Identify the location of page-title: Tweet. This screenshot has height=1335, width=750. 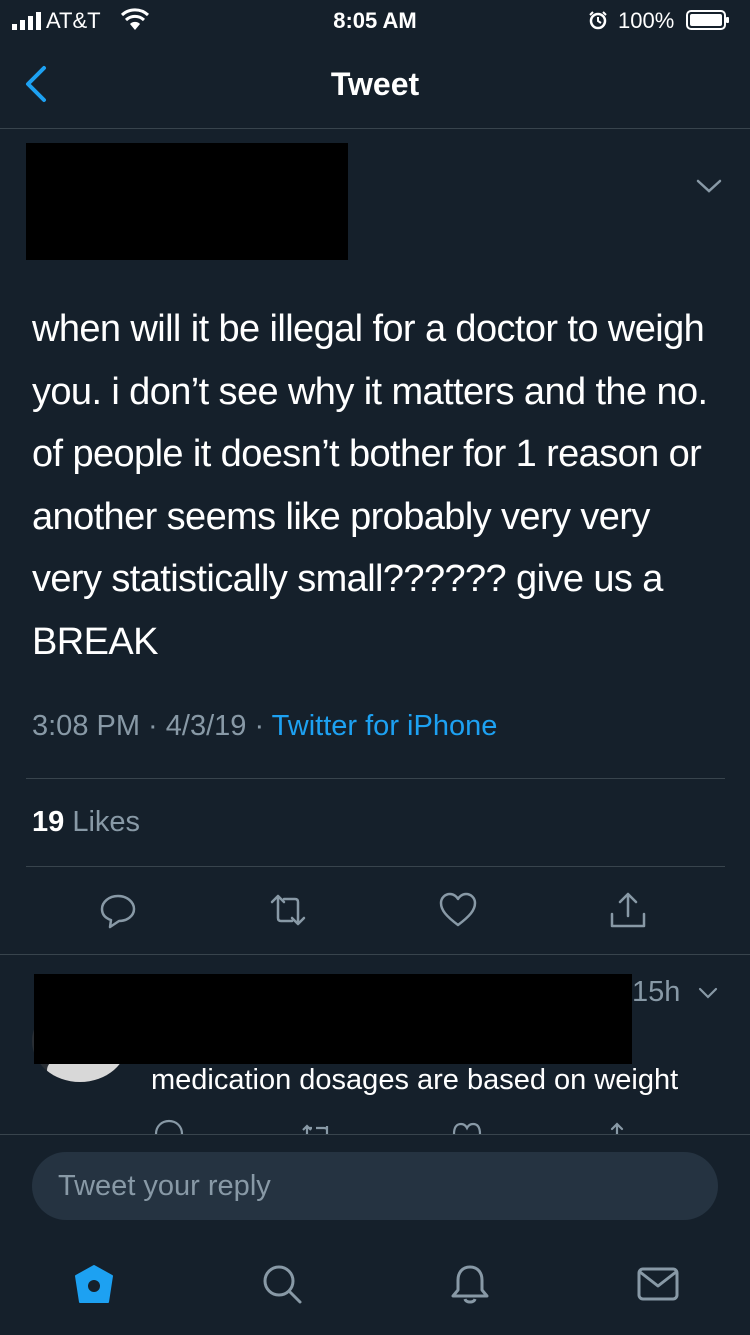
(375, 84).